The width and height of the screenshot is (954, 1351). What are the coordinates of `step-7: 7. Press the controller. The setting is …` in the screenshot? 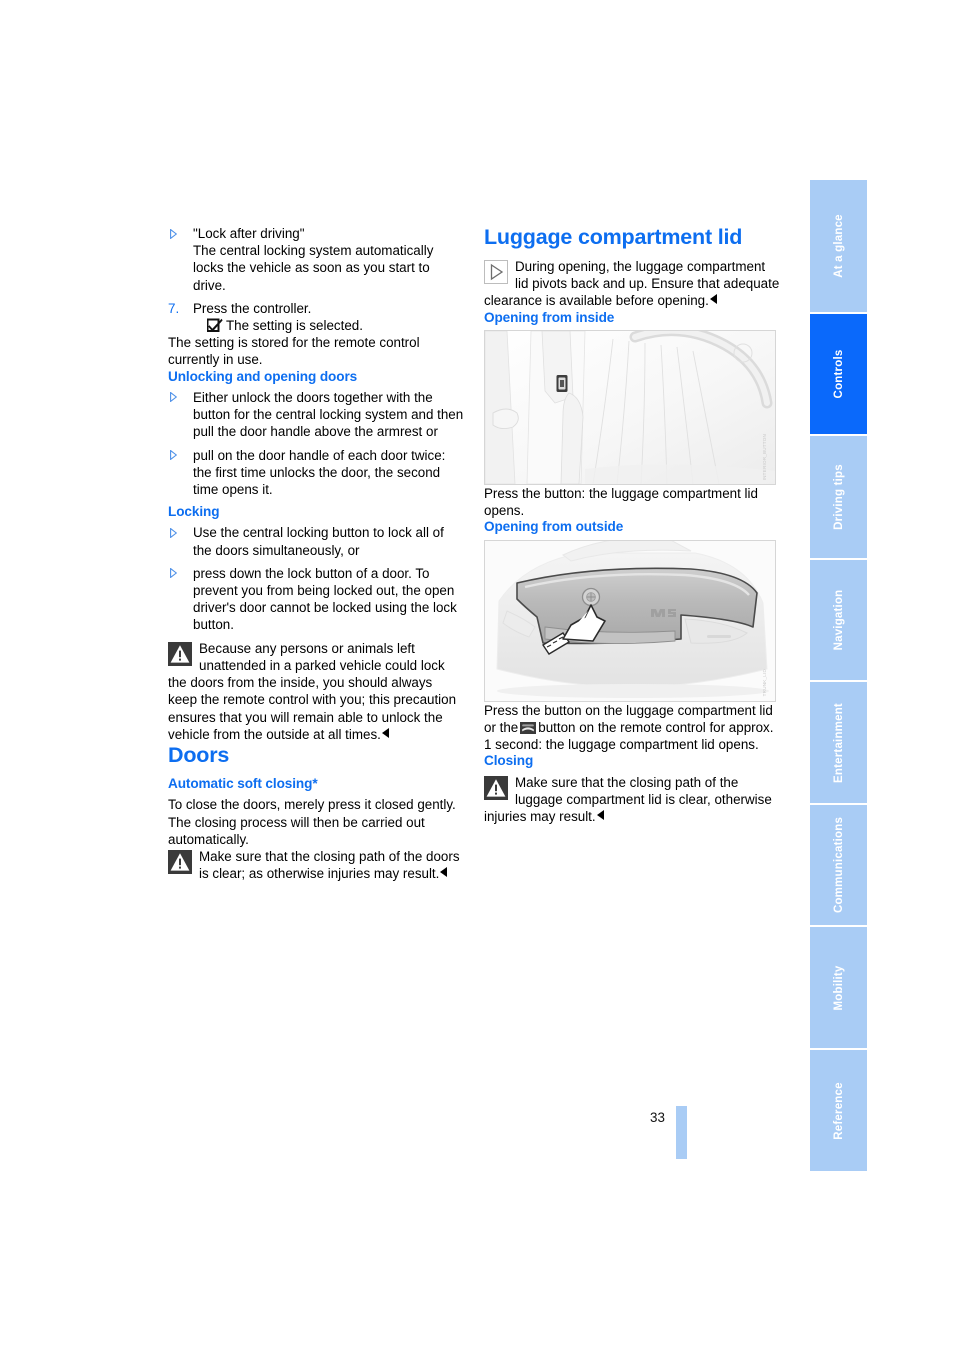 It's located at (316, 317).